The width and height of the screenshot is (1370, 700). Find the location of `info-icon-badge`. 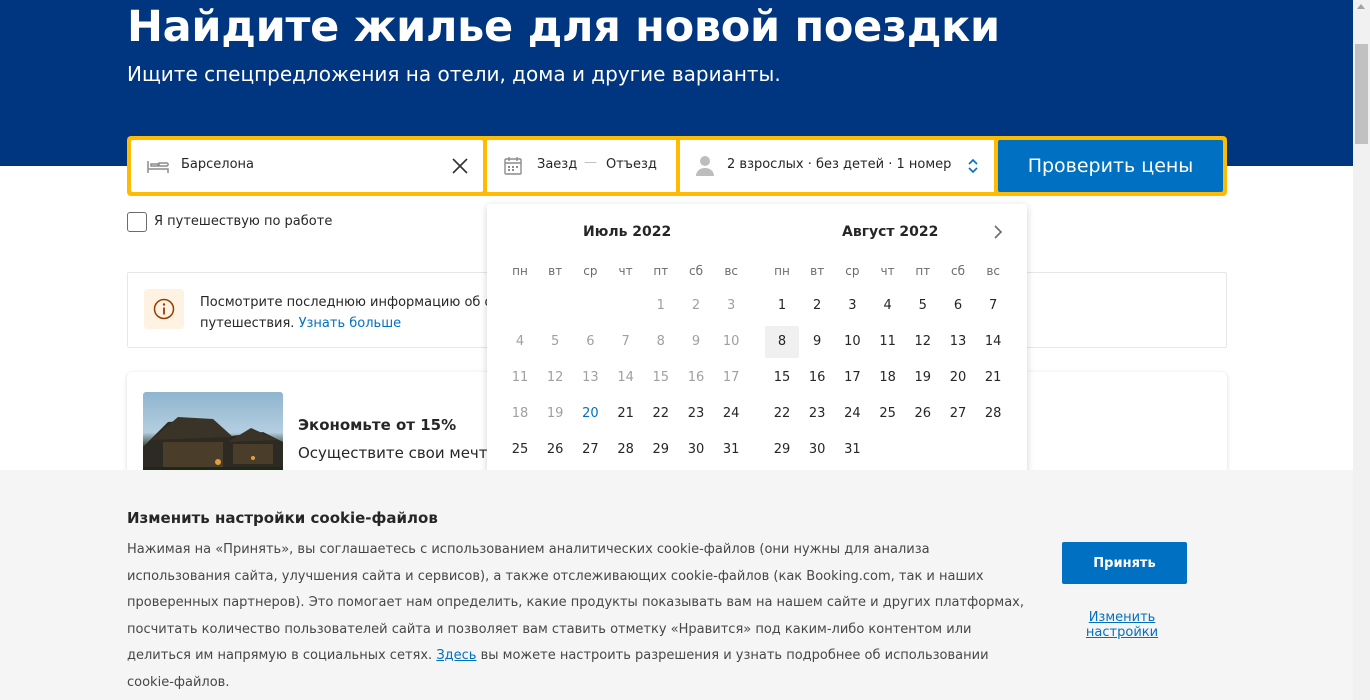

info-icon-badge is located at coordinates (164, 309).